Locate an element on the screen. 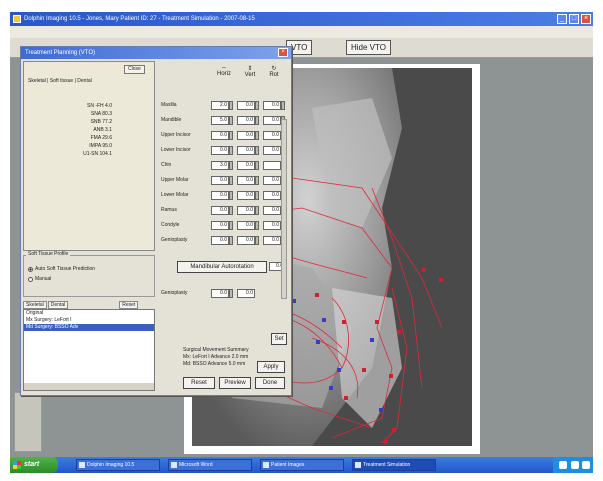 Image resolution: width=603 pixels, height=481 pixels. vertical-scrollbar is located at coordinates (284, 209).